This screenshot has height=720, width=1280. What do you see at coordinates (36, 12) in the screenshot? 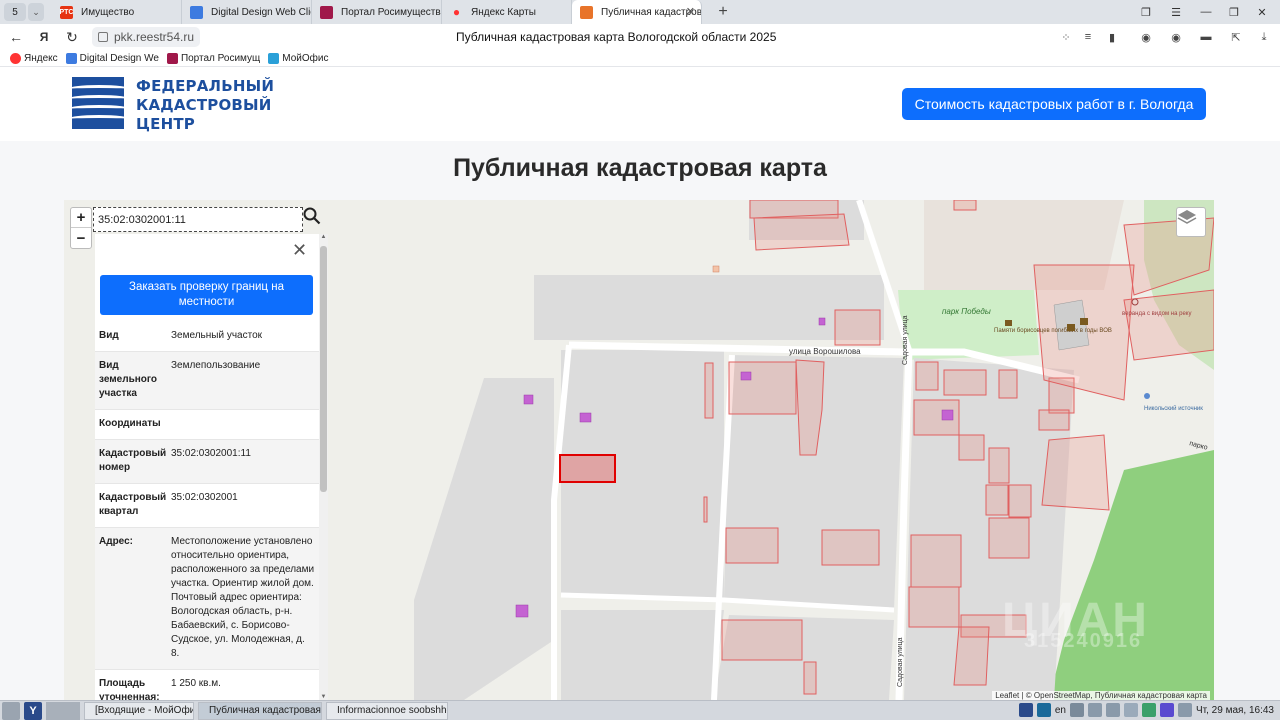
I see `tab-list-chevron-icon: ⌄` at bounding box center [36, 12].